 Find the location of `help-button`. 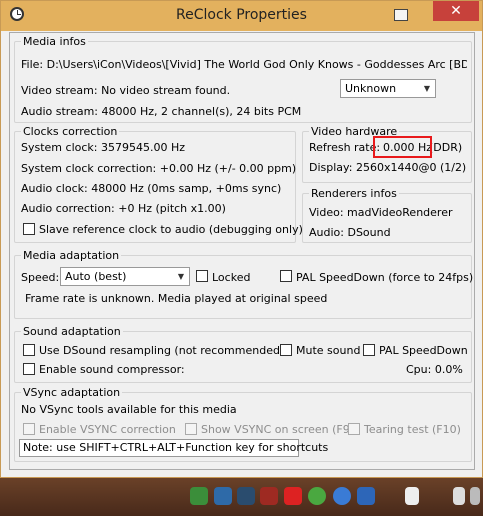

help-button is located at coordinates (401, 15).